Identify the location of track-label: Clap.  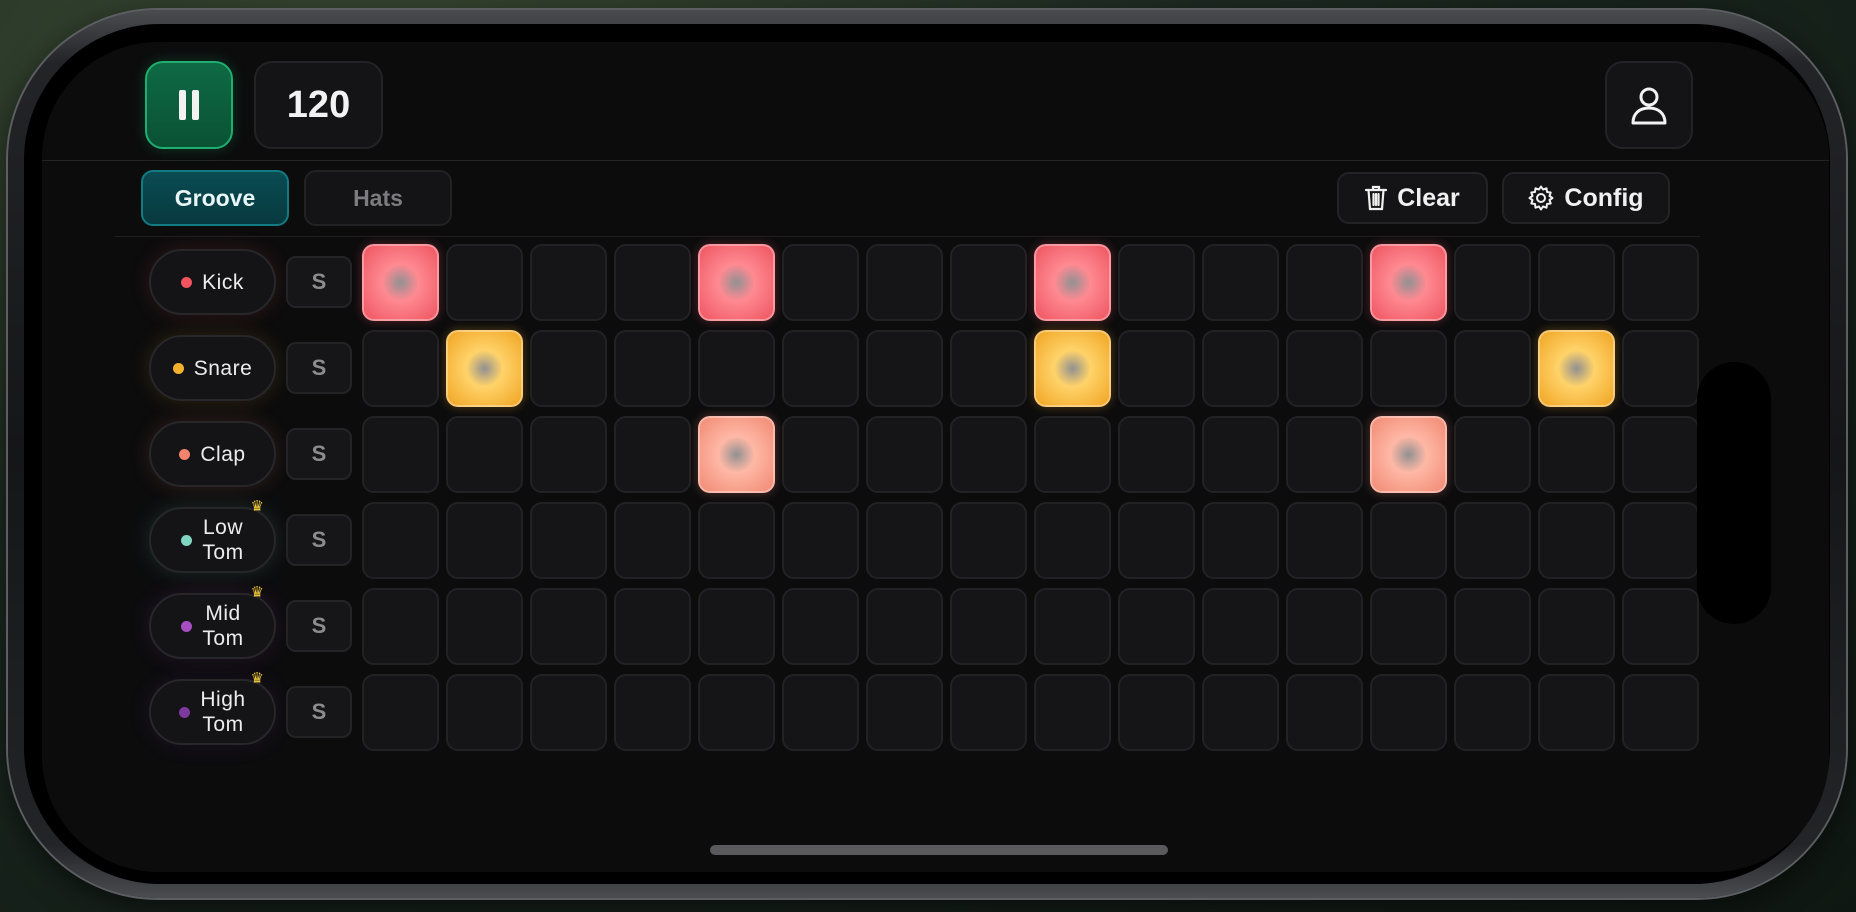
(212, 454).